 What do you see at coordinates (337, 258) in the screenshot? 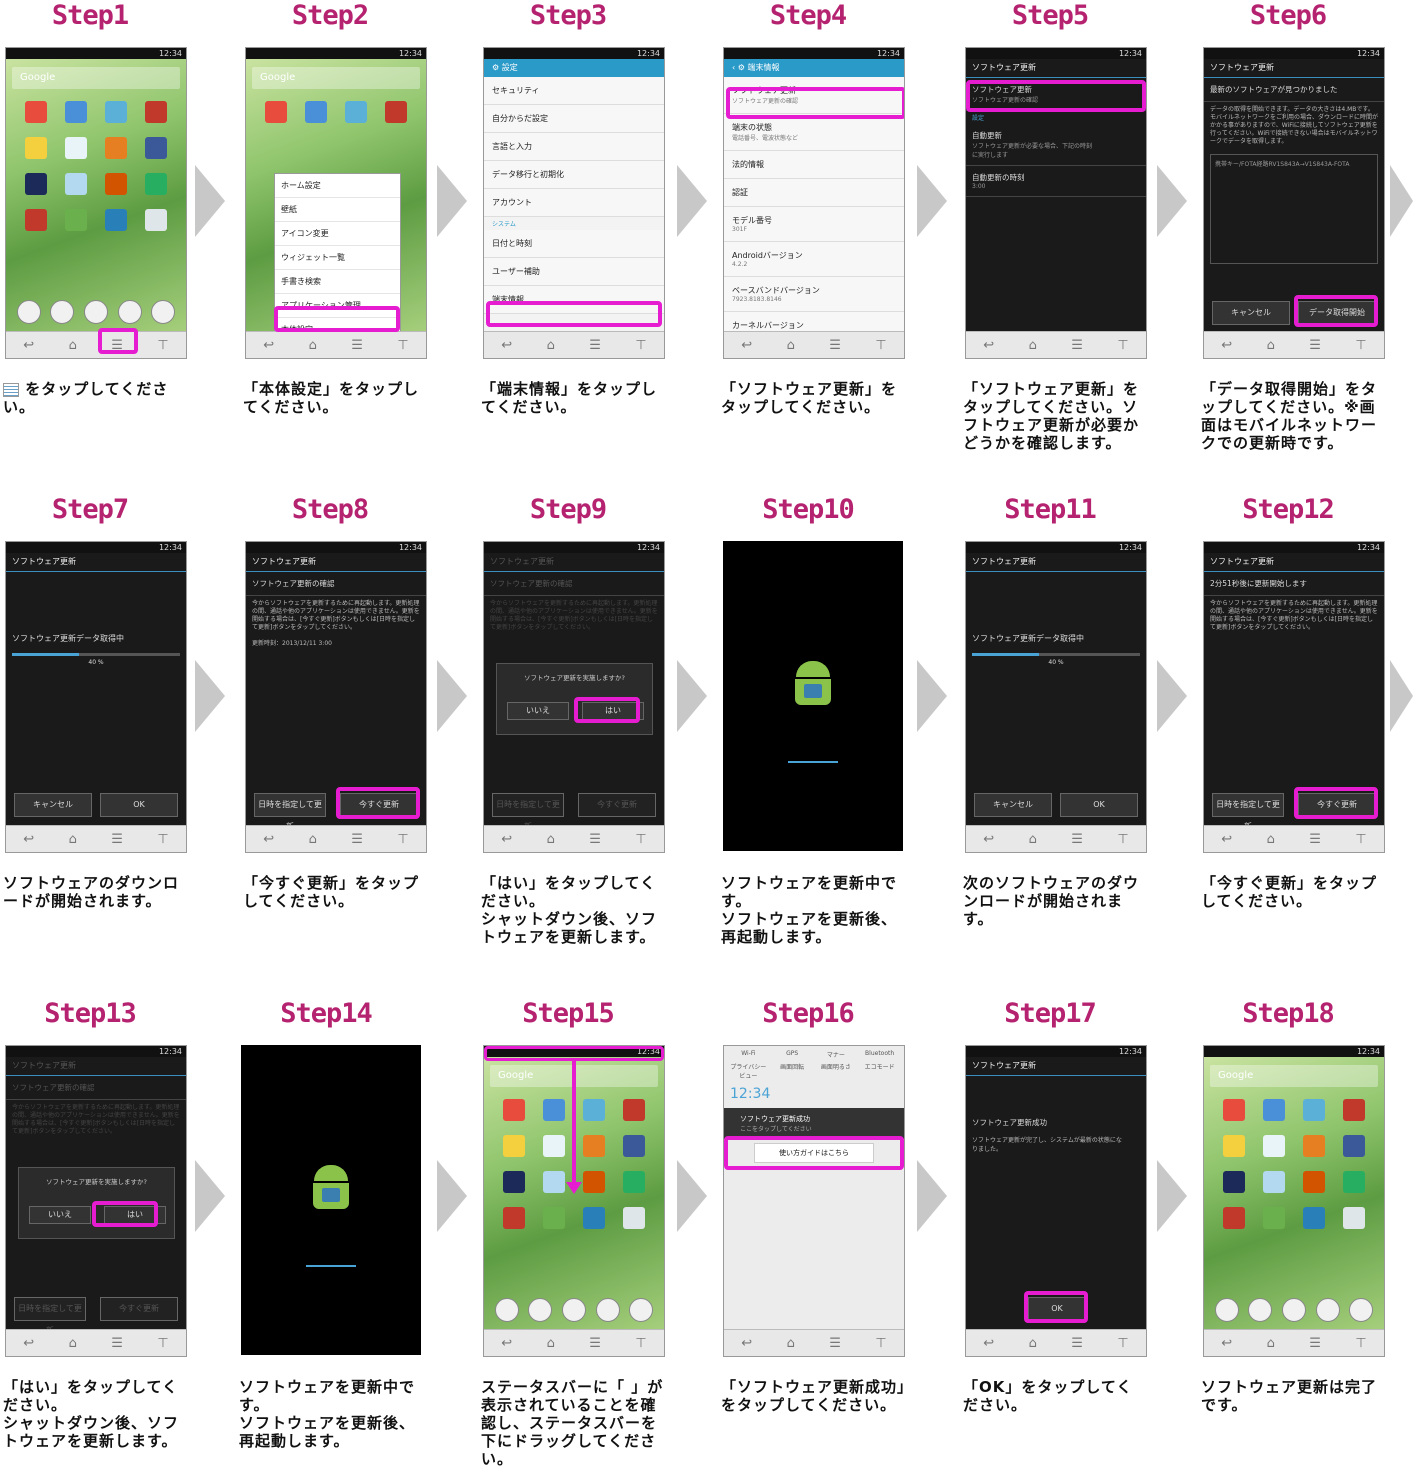
I see `menu-item: ウィジェット一覧` at bounding box center [337, 258].